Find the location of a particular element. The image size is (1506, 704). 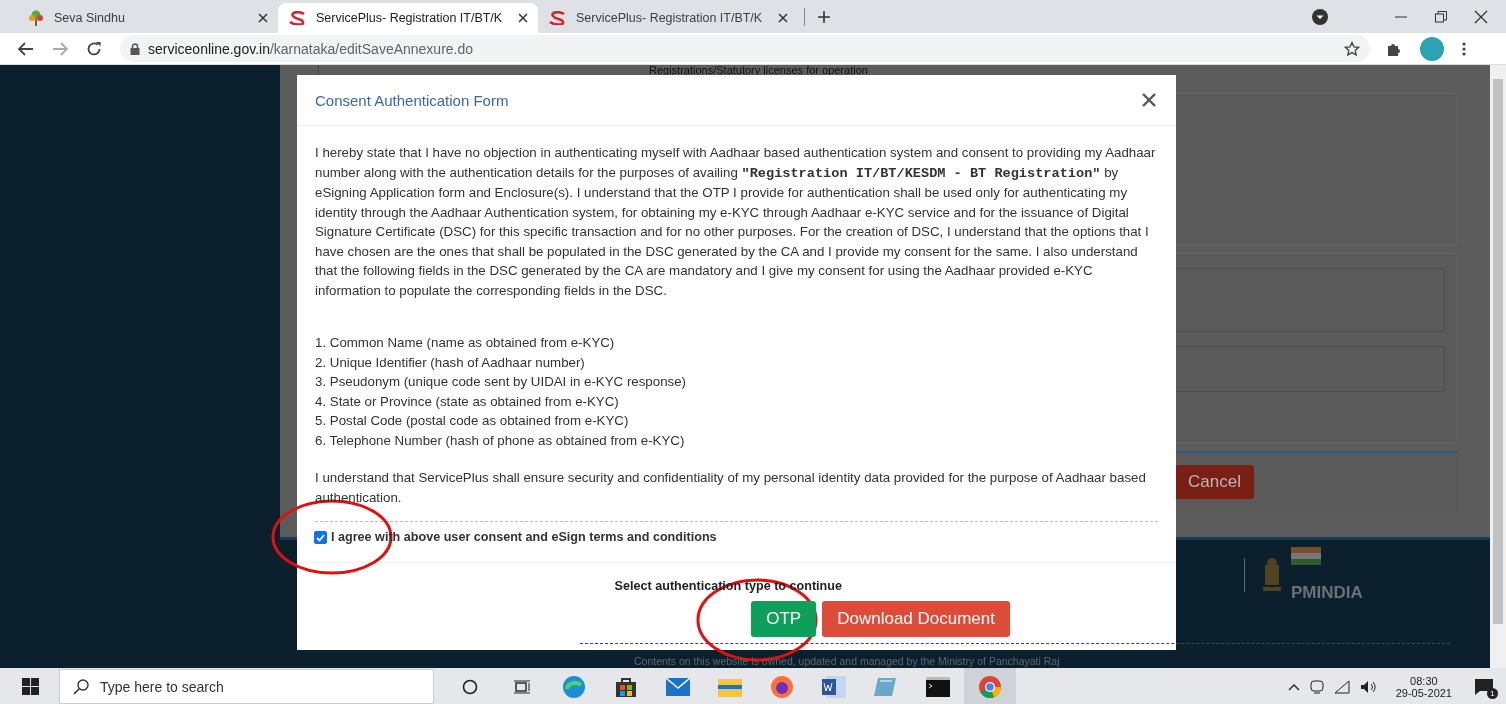

list-item: 2. Unique Identifier (hash of Aadhaar number) is located at coordinates (450, 362).